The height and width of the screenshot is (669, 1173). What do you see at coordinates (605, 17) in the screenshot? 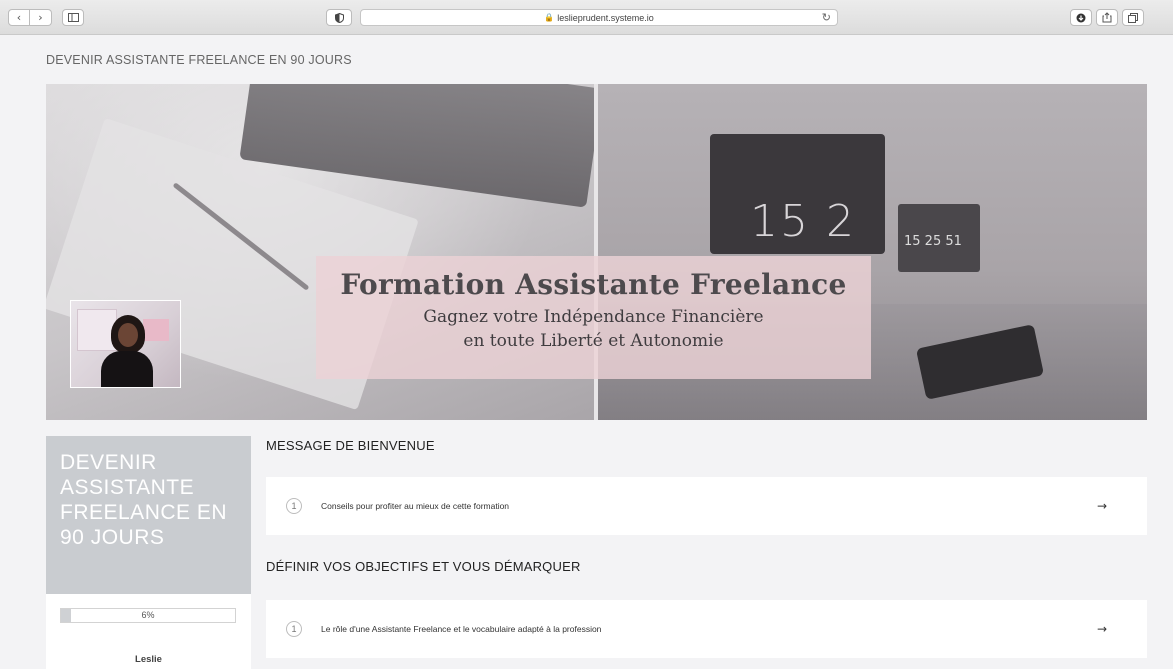
I see `url-text: leslieprudent.systeme.io` at bounding box center [605, 17].